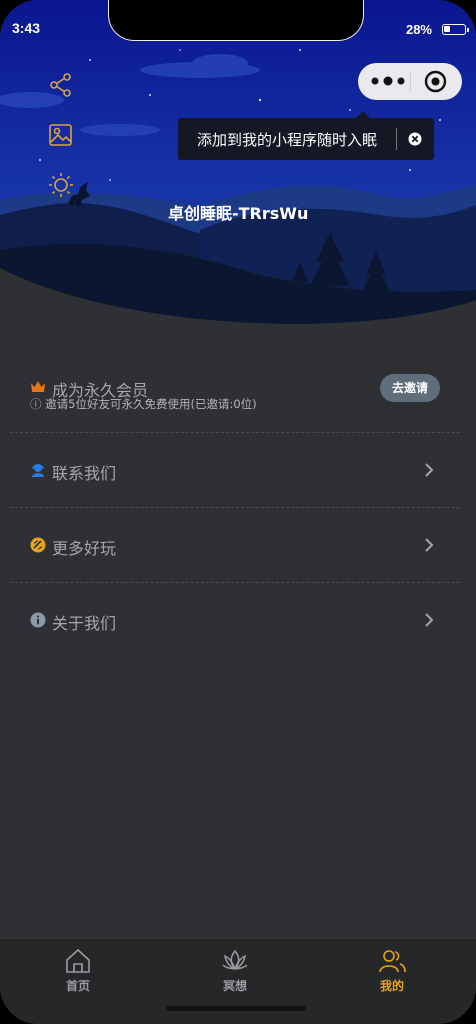  What do you see at coordinates (391, 986) in the screenshot?
I see `tab-label: 我的` at bounding box center [391, 986].